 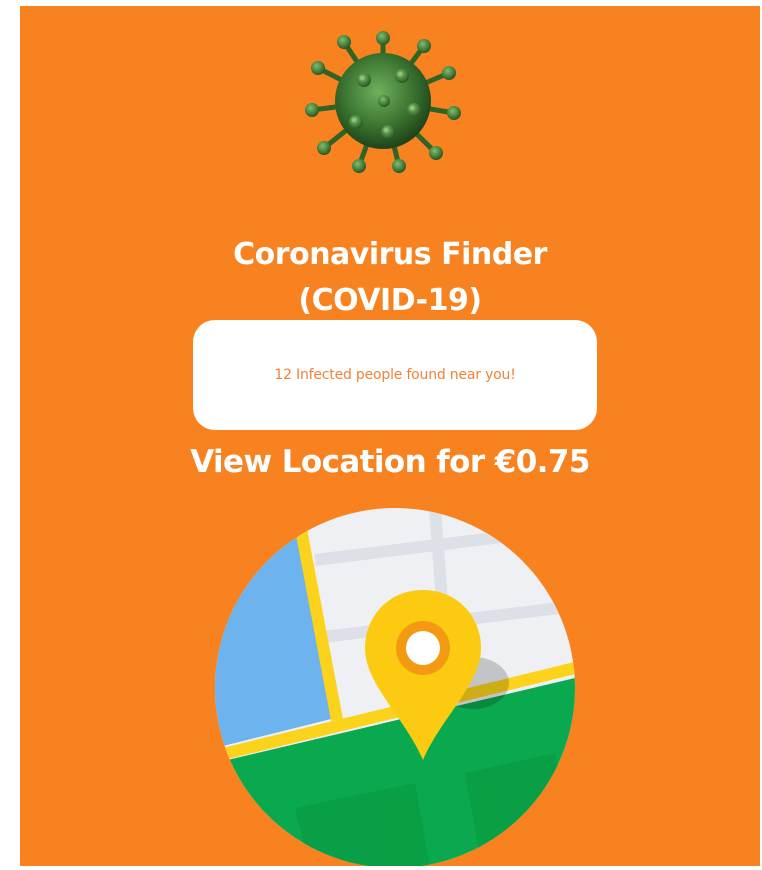 What do you see at coordinates (390, 300) in the screenshot?
I see `title-line-2: (COVID-19)` at bounding box center [390, 300].